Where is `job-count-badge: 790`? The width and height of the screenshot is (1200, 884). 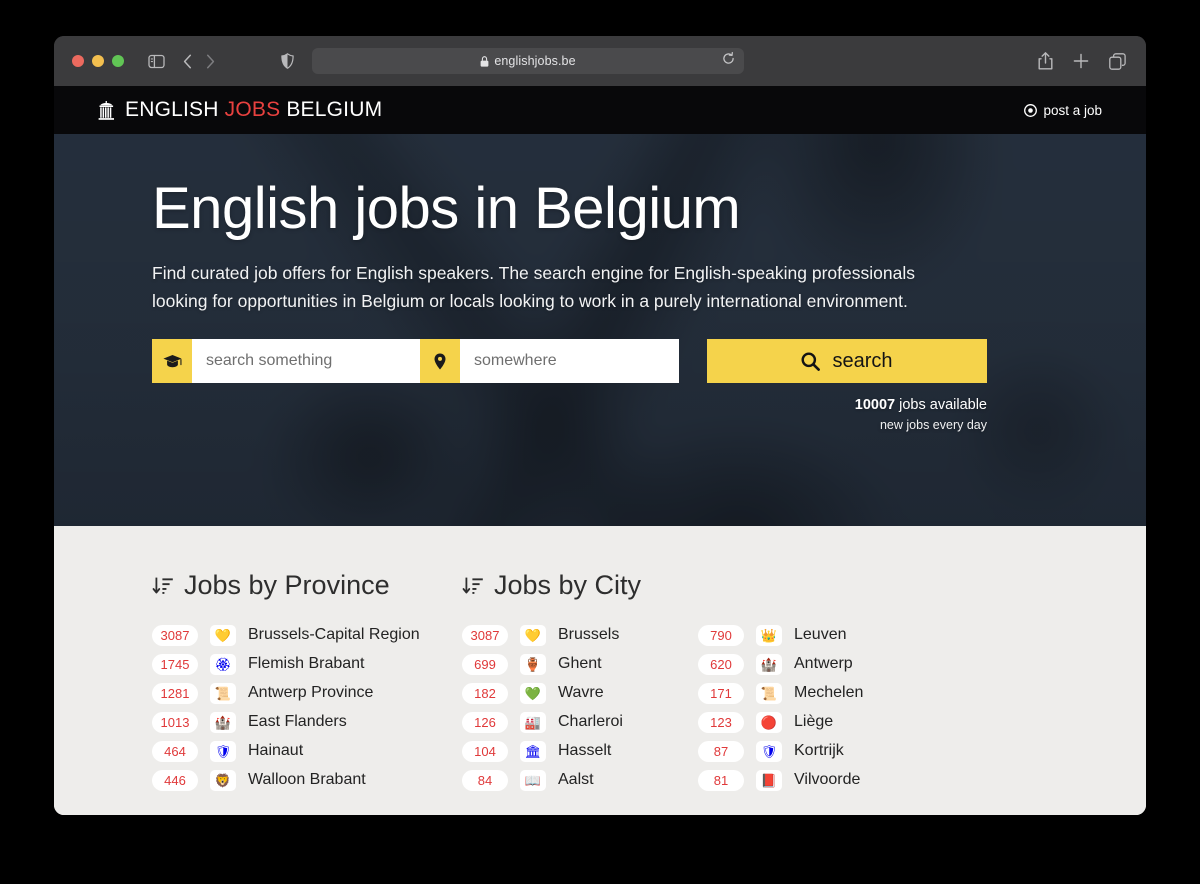 job-count-badge: 790 is located at coordinates (721, 635).